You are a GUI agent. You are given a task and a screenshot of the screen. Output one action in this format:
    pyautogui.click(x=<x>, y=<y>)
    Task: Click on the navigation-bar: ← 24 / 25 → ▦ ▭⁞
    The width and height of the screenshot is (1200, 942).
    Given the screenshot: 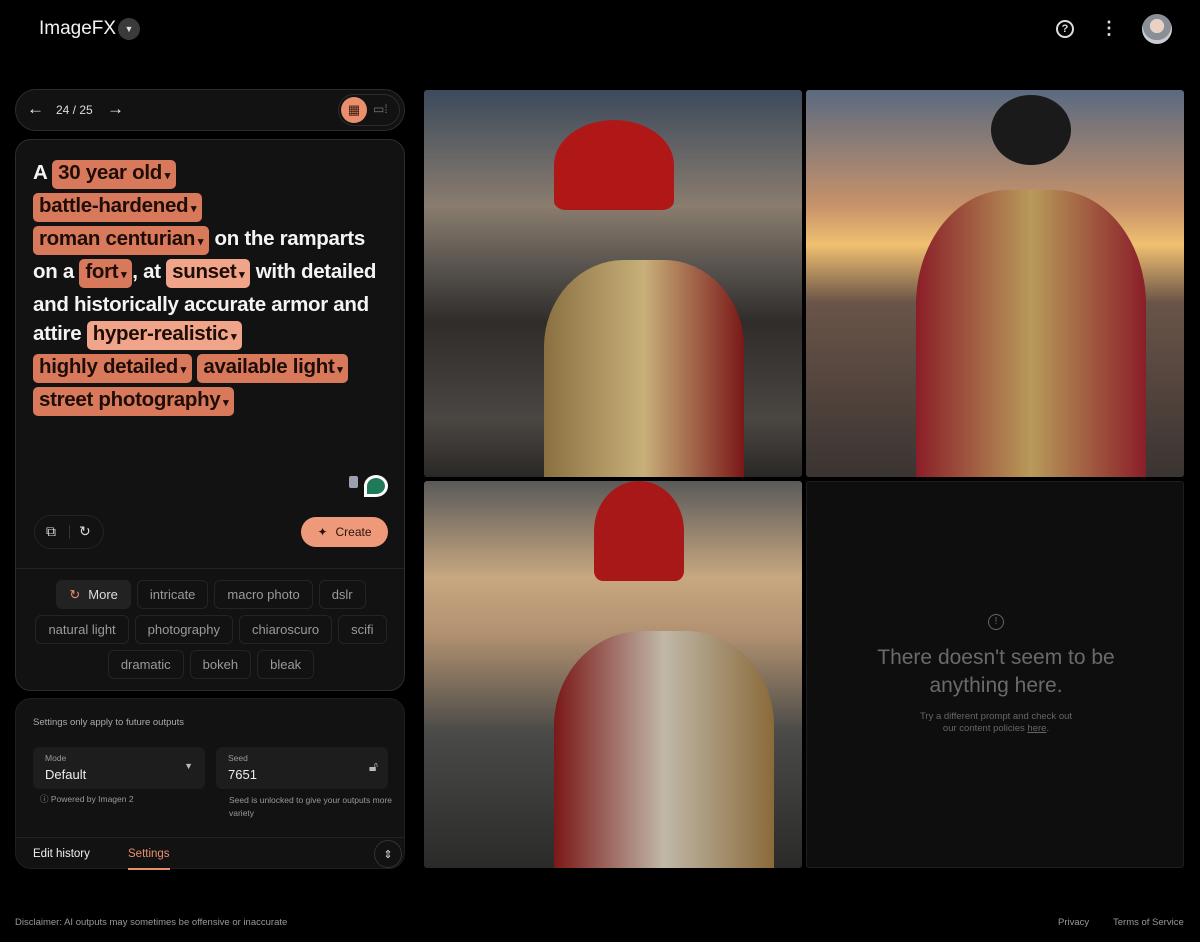 What is the action you would take?
    pyautogui.click(x=210, y=110)
    